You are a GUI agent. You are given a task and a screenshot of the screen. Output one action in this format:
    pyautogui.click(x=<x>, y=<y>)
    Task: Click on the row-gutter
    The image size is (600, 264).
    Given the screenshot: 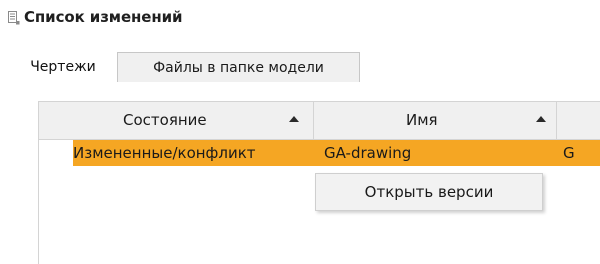 What is the action you would take?
    pyautogui.click(x=56, y=153)
    